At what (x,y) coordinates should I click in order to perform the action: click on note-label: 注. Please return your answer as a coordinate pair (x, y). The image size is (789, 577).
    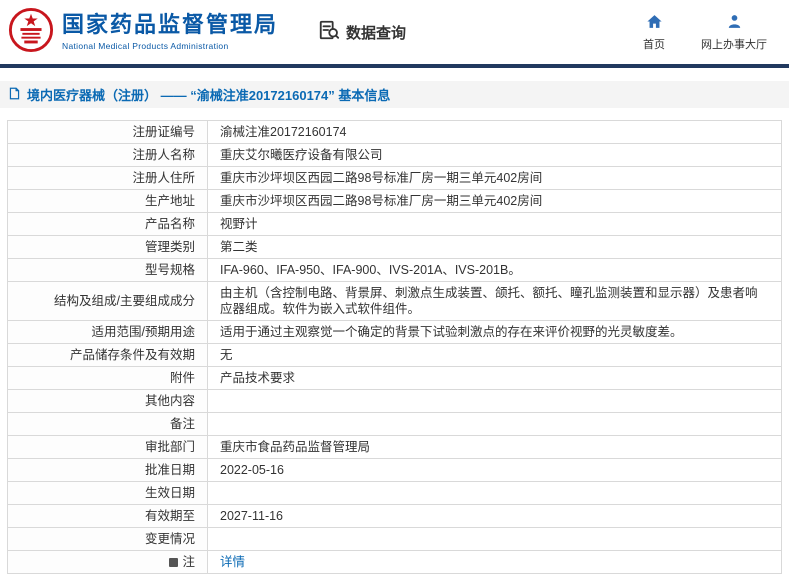
    Looking at the image, I should click on (188, 562).